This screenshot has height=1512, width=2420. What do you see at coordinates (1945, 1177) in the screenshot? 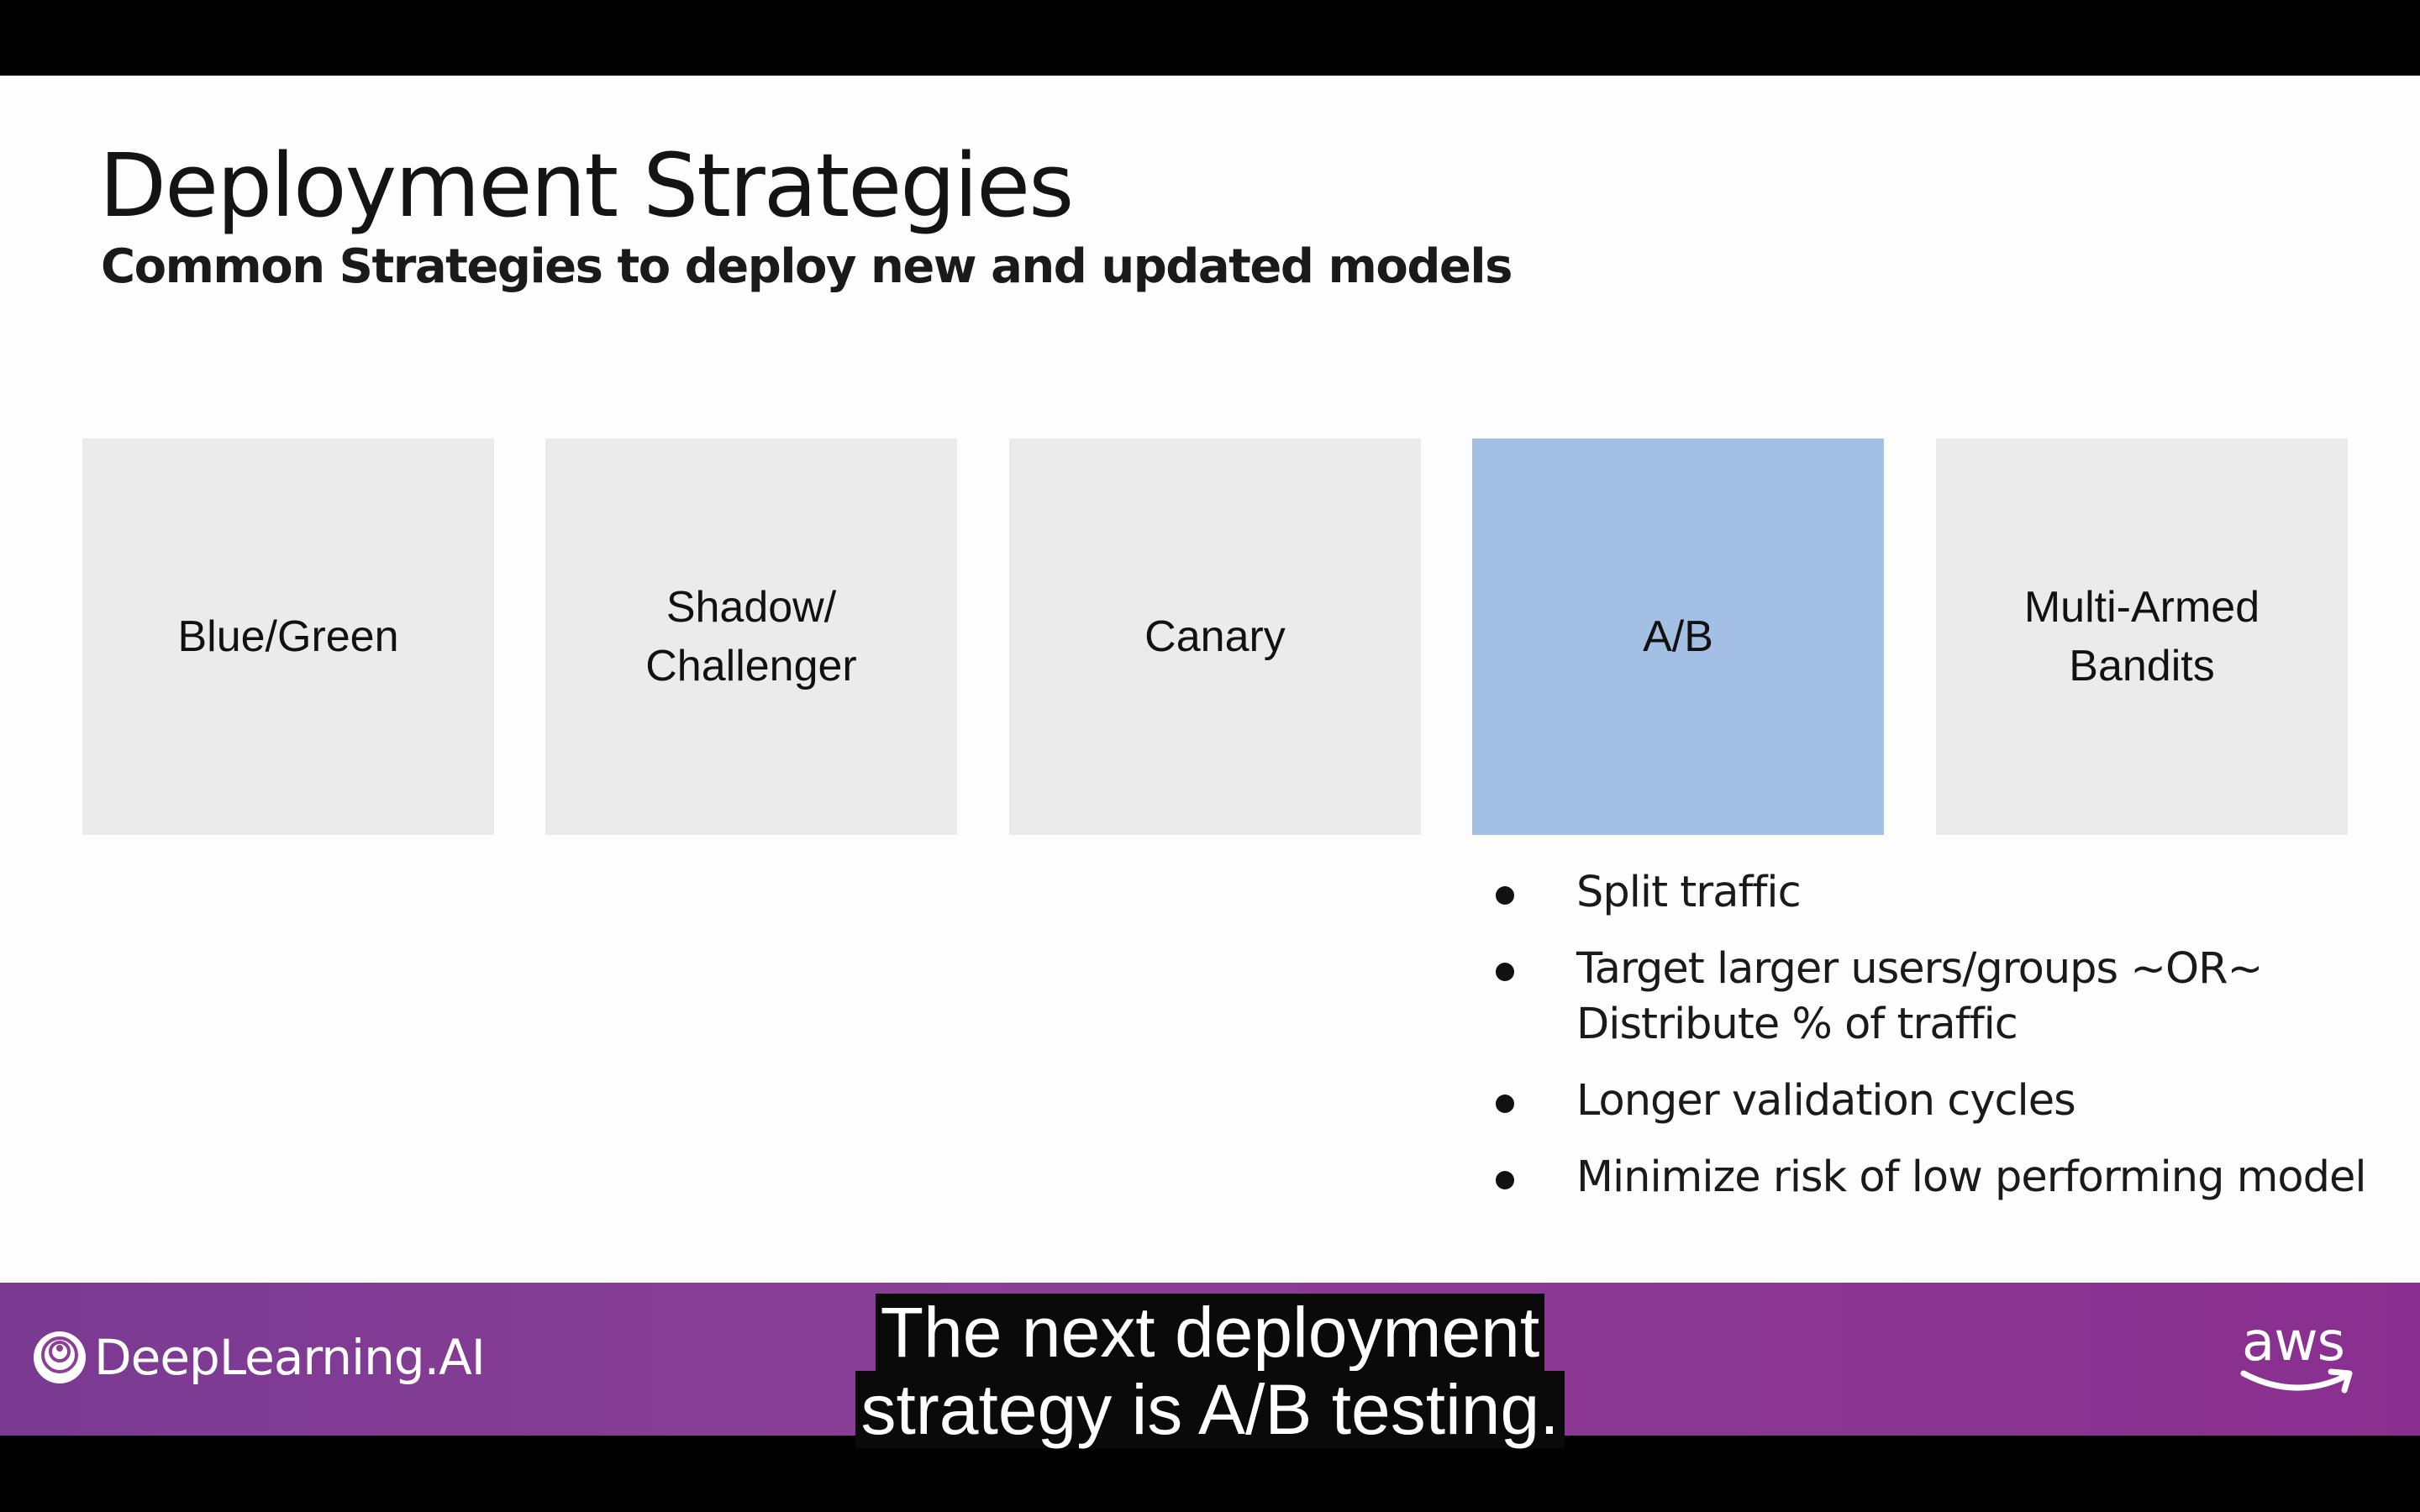
I see `bullet-item: Minimize risk of low performing model` at bounding box center [1945, 1177].